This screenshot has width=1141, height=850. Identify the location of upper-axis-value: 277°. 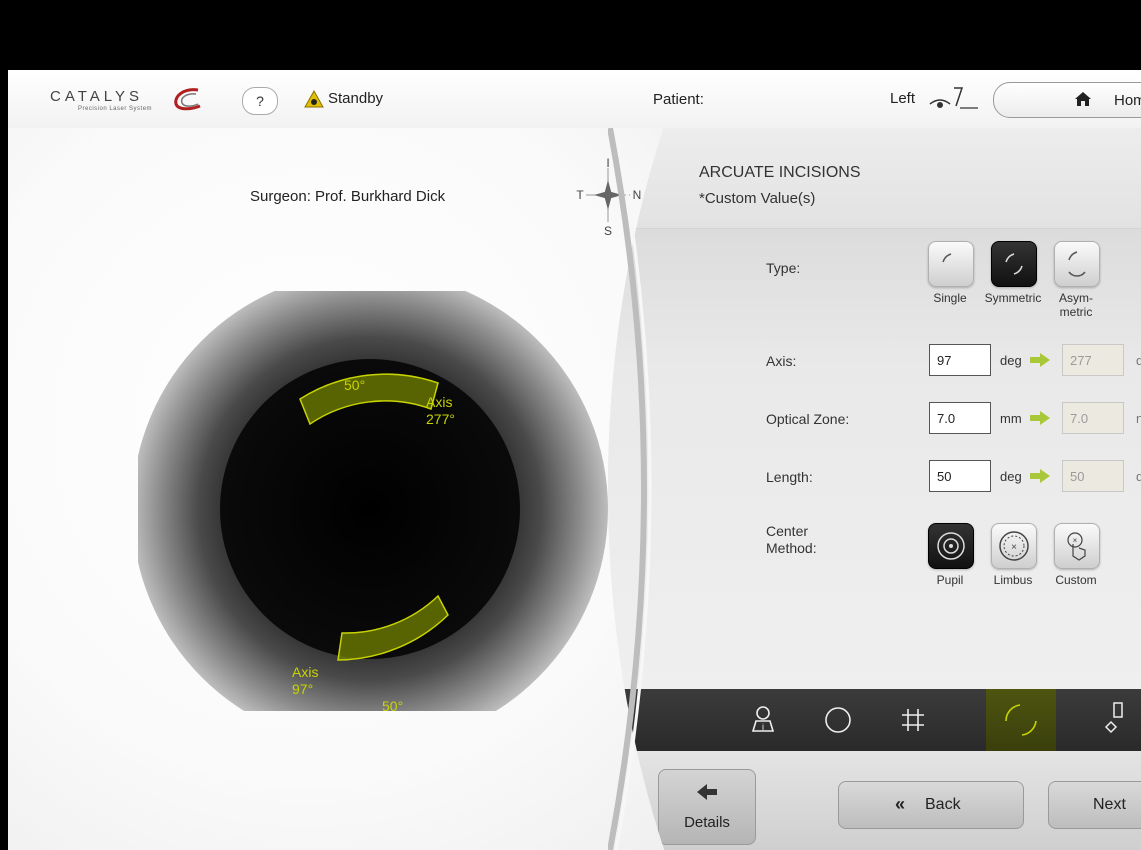
(440, 419).